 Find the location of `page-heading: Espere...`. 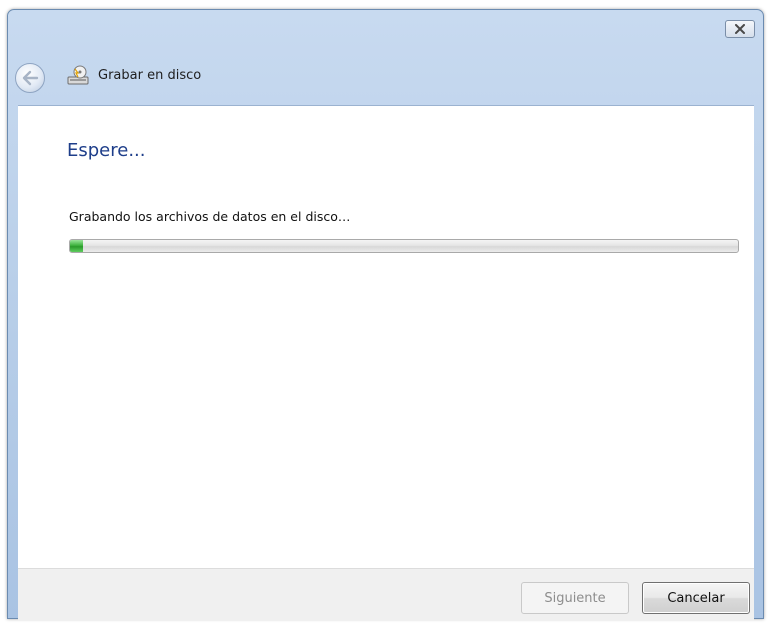

page-heading: Espere... is located at coordinates (106, 150).